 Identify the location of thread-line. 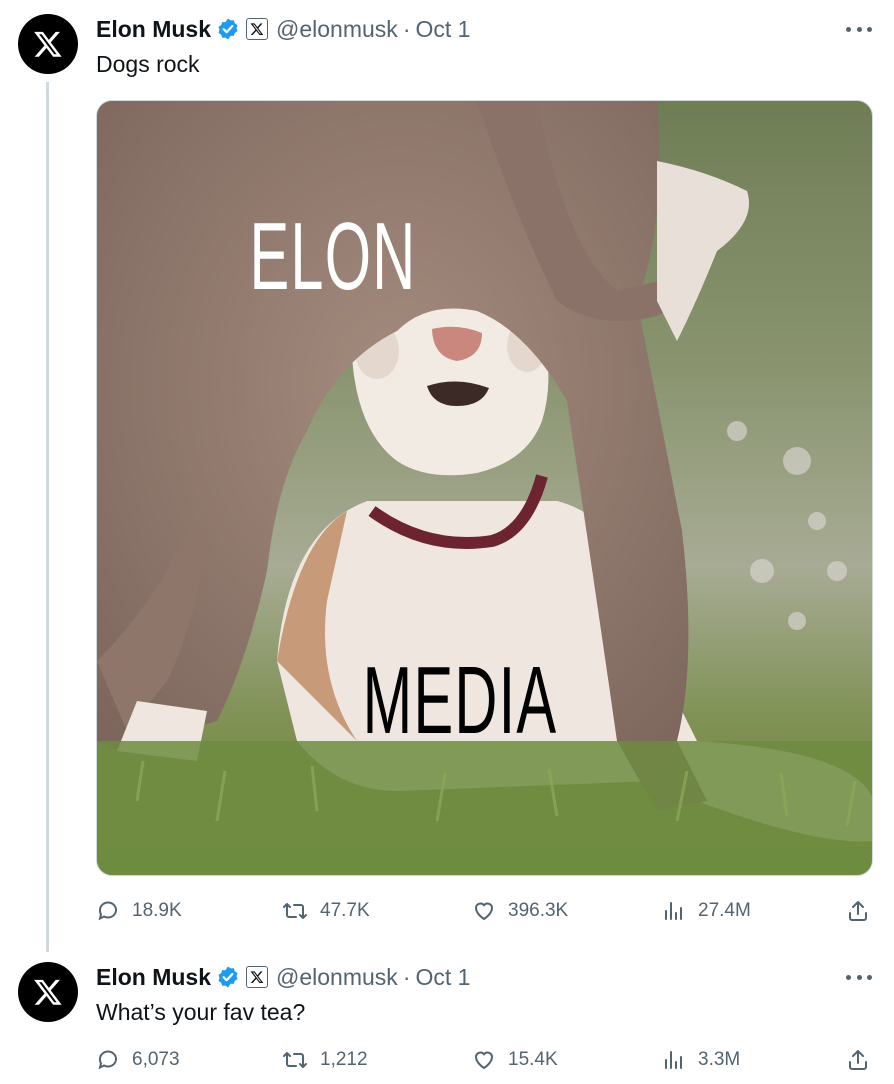
(47, 517).